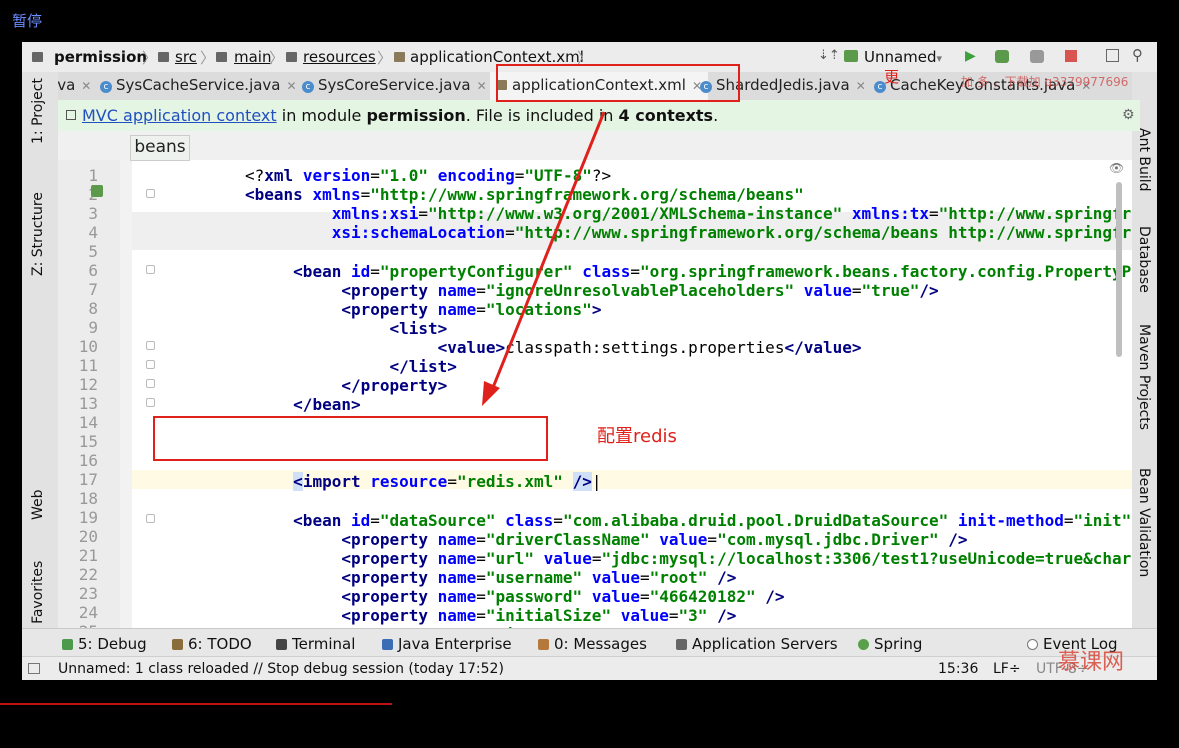 This screenshot has height=748, width=1179. Describe the element at coordinates (1045, 82) in the screenshot. I see `watermark-text: 加 多 ，下载加 q3379977696` at that location.